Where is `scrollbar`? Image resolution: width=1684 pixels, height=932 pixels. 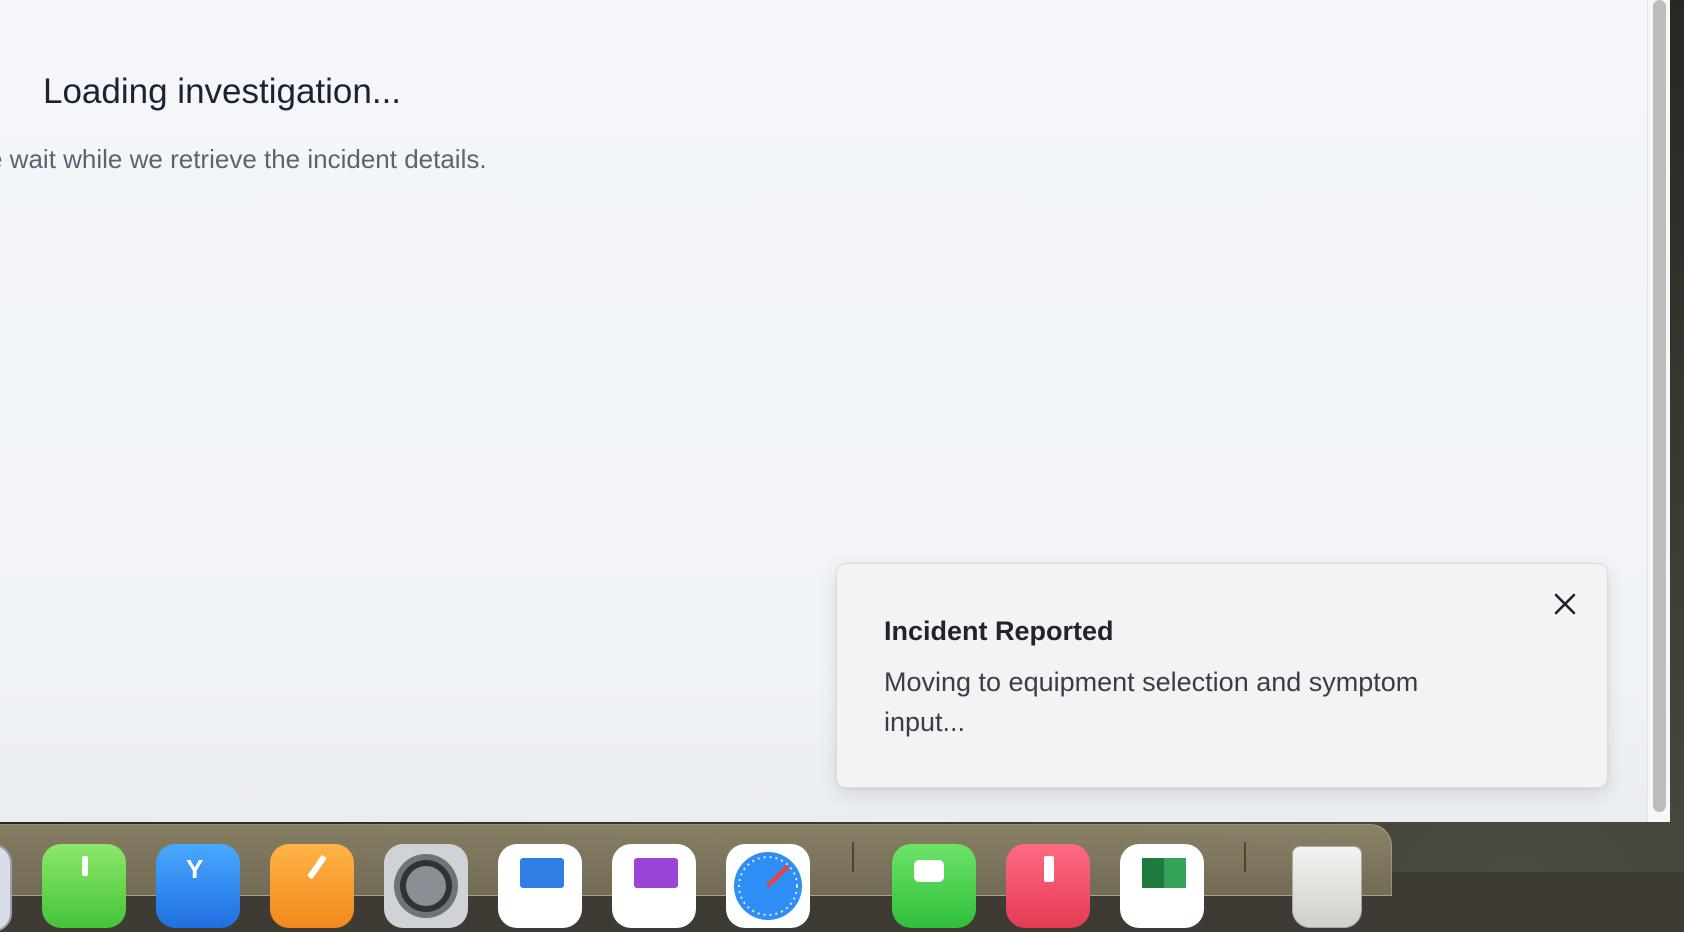
scrollbar is located at coordinates (1658, 411).